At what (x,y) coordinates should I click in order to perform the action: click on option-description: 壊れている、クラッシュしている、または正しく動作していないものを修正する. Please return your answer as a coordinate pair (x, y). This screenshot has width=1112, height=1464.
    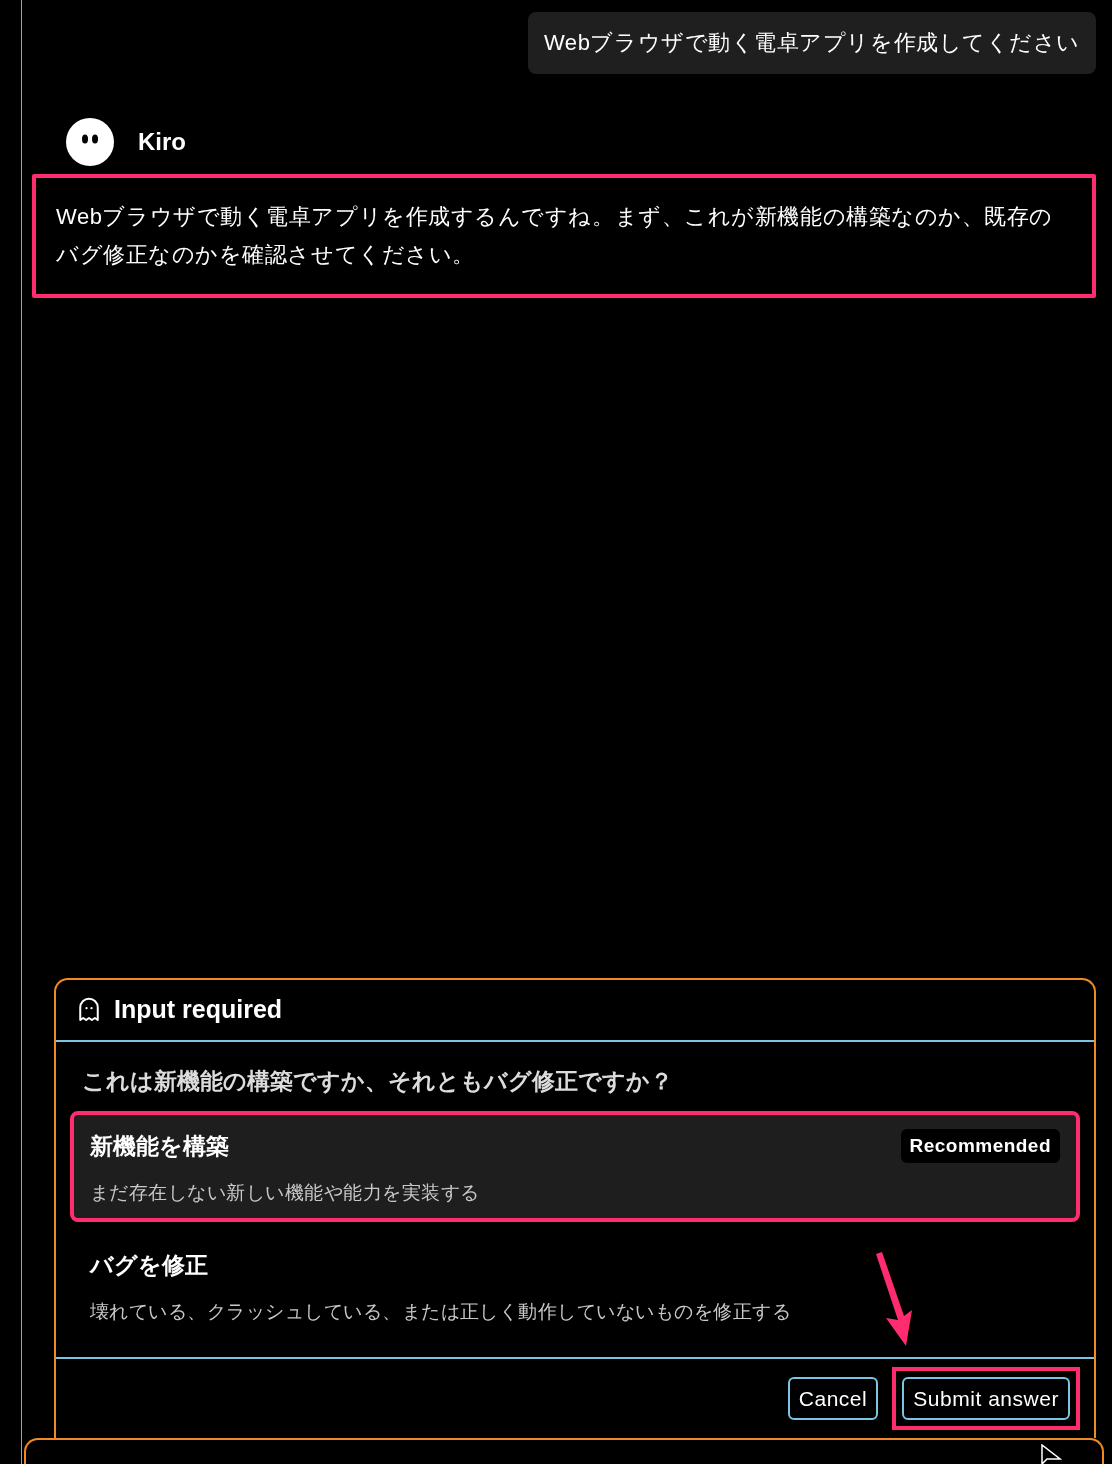
    Looking at the image, I should click on (441, 1312).